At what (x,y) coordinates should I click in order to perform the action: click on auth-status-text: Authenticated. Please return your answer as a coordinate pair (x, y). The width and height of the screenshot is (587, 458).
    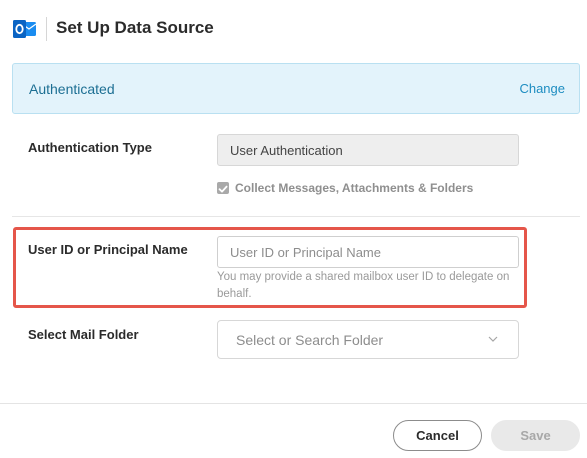
    Looking at the image, I should click on (72, 89).